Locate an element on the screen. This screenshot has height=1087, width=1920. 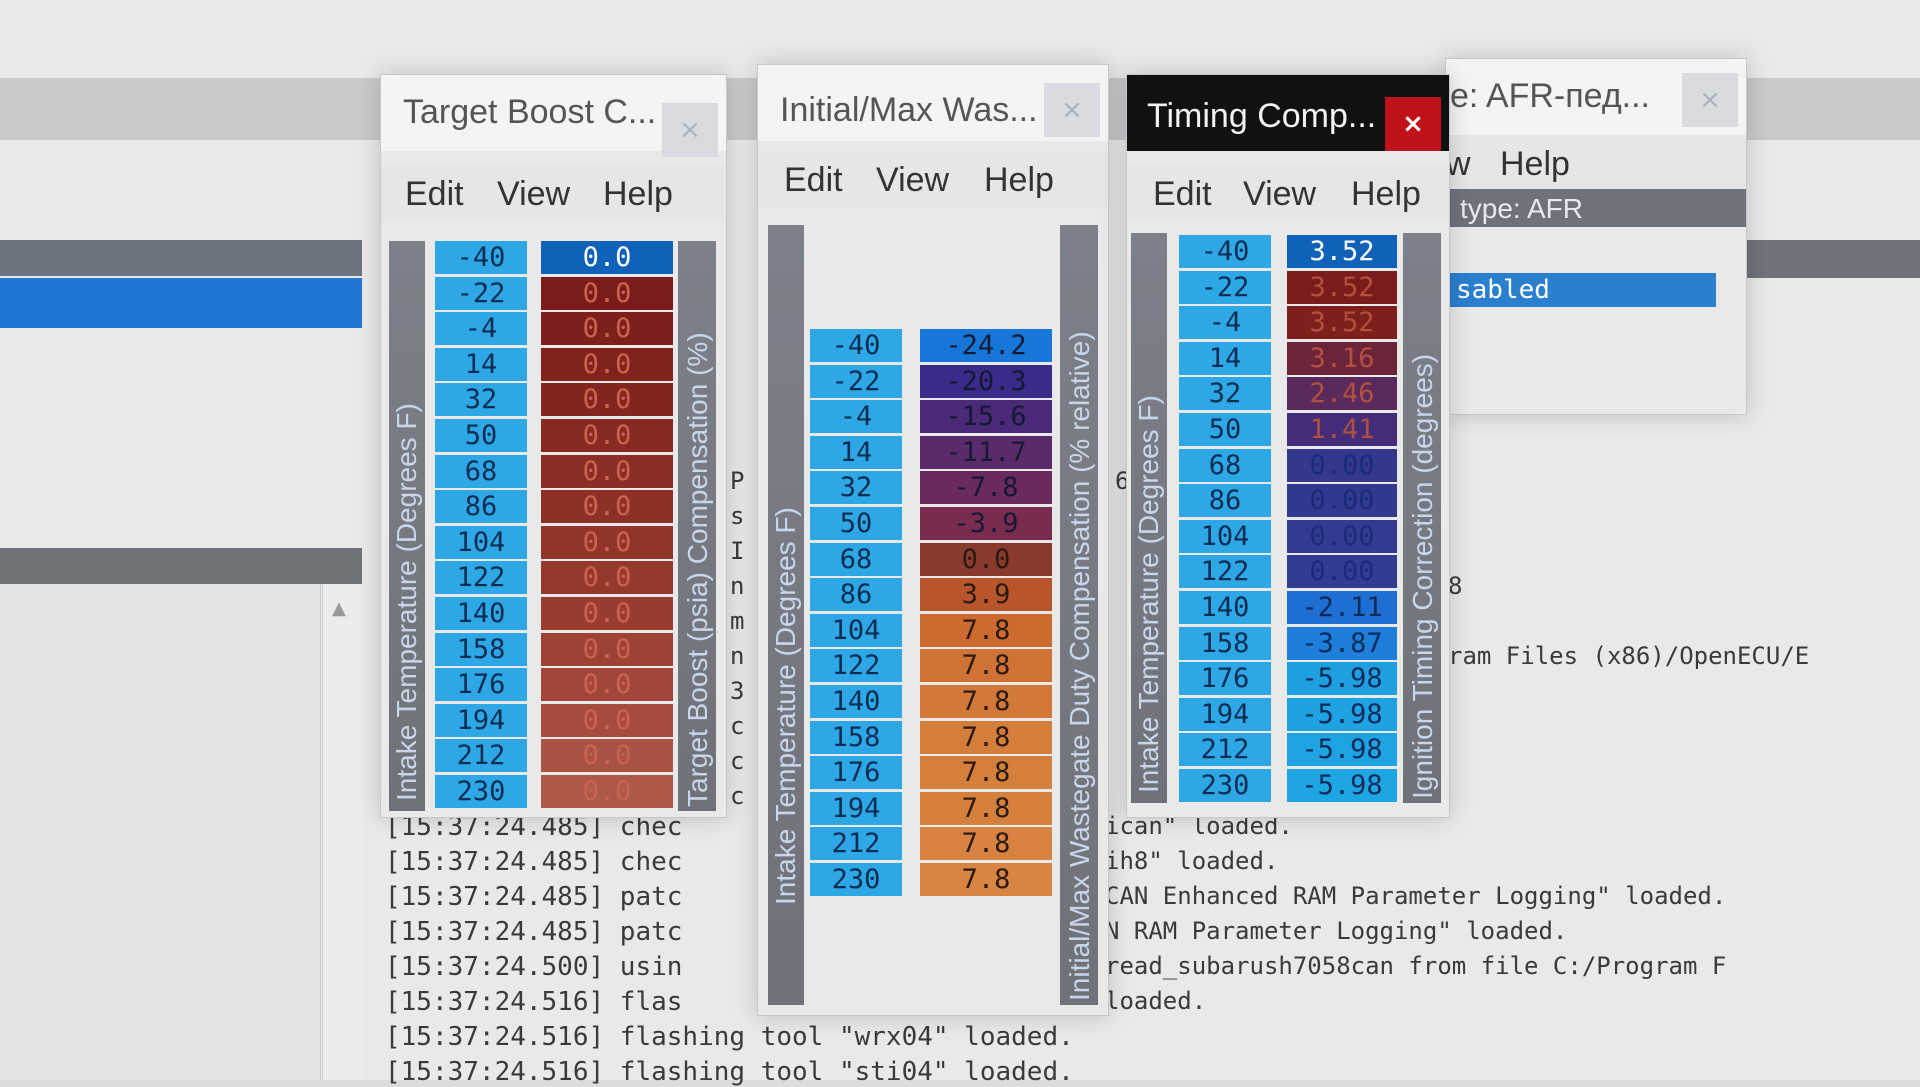
timing-x-cell: 50 is located at coordinates (1225, 429).